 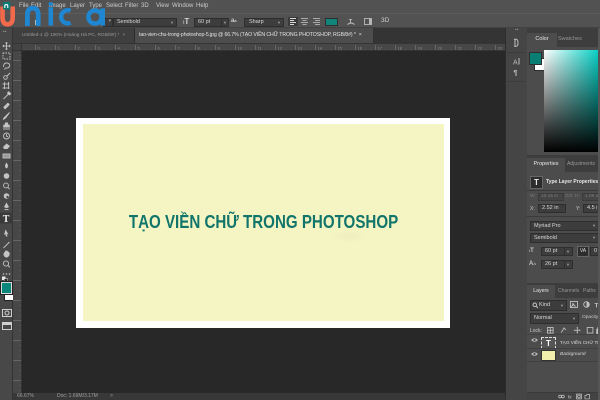 I want to click on svg-text: 18, so click(x=400, y=48).